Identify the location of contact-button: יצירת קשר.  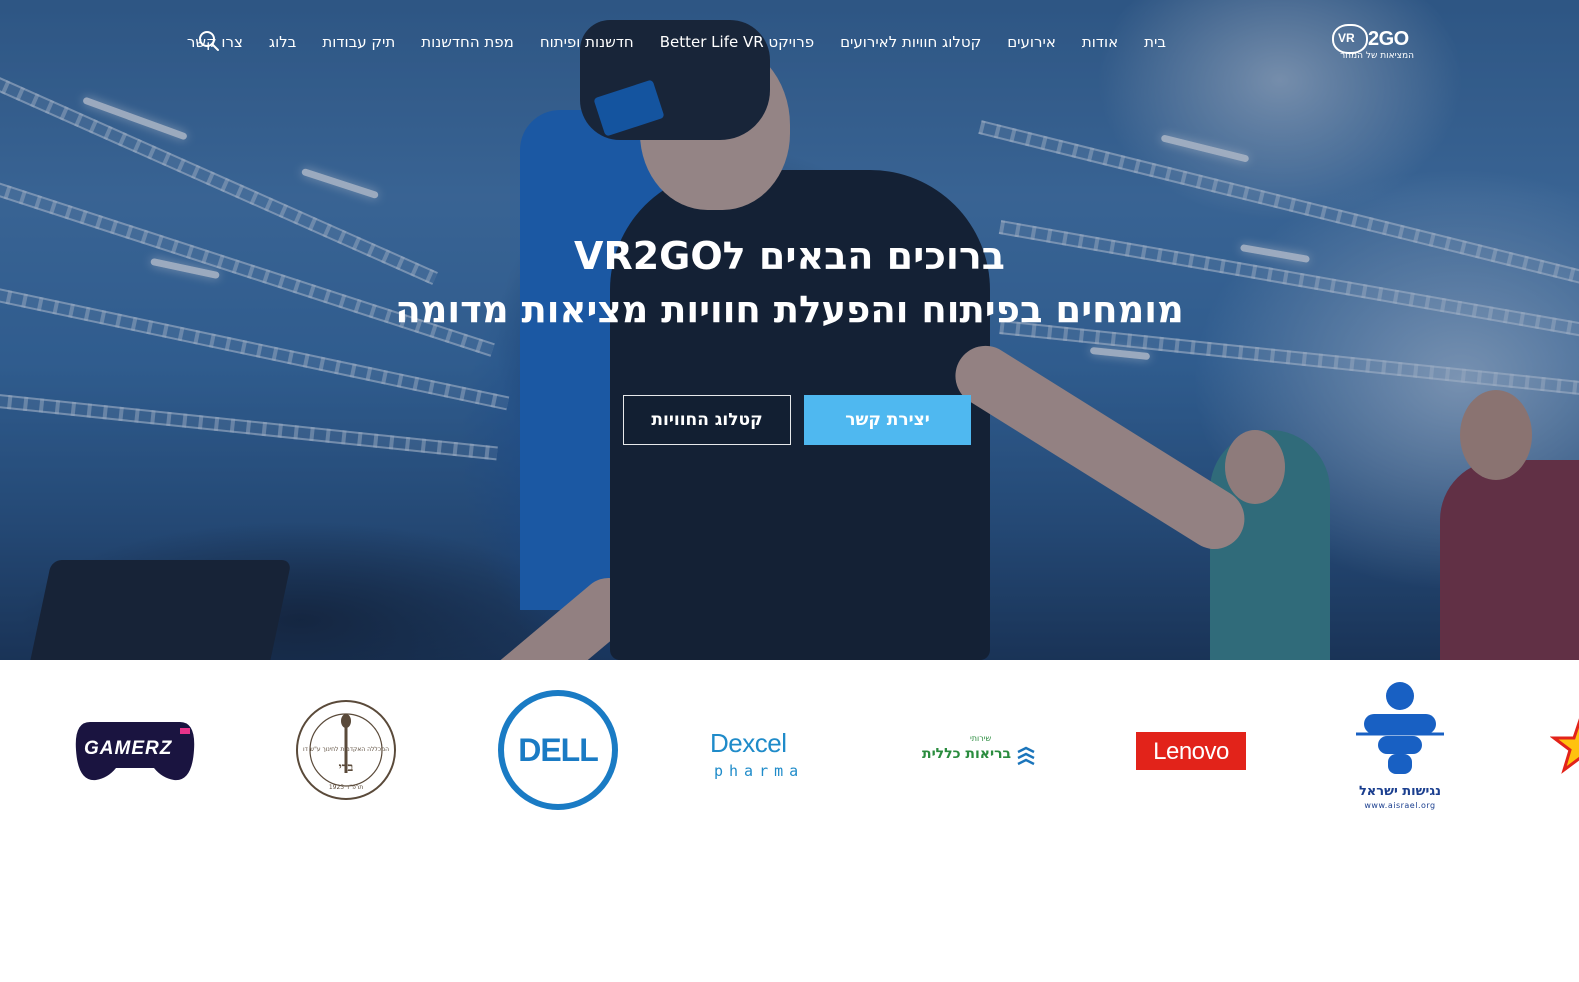
(887, 420).